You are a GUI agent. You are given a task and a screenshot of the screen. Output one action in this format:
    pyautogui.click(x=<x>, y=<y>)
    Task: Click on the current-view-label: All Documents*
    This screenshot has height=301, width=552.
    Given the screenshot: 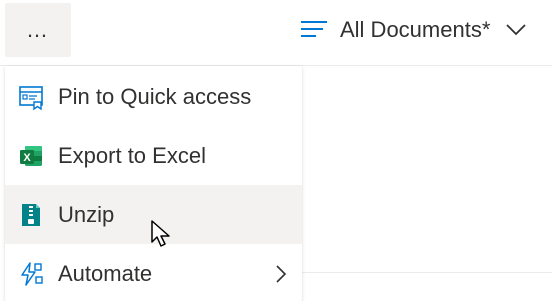 What is the action you would take?
    pyautogui.click(x=415, y=29)
    